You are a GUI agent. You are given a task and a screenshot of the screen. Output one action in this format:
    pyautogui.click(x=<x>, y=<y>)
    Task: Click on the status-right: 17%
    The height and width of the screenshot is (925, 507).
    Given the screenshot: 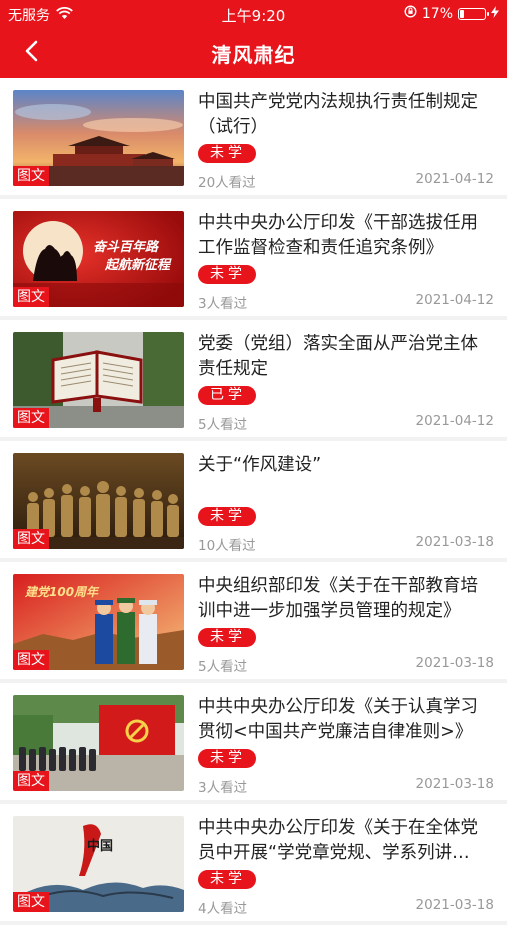 What is the action you would take?
    pyautogui.click(x=451, y=13)
    